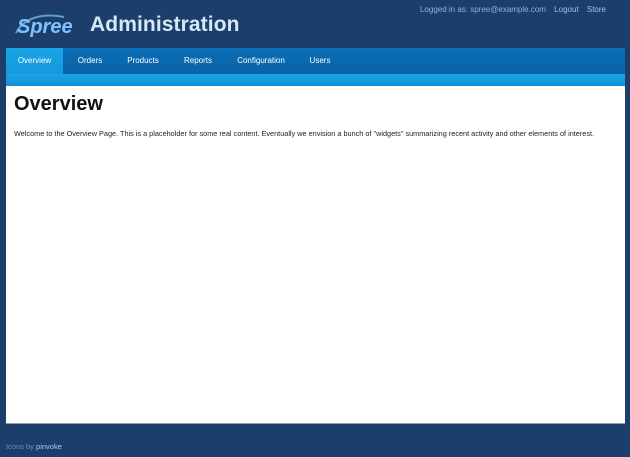 This screenshot has height=457, width=630. I want to click on tab-overview: Overview, so click(34, 61).